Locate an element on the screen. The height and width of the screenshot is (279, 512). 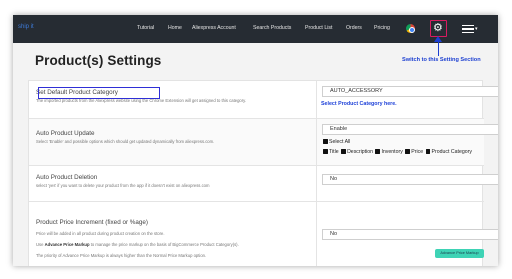
settings-button: ⚙ is located at coordinates (438, 28).